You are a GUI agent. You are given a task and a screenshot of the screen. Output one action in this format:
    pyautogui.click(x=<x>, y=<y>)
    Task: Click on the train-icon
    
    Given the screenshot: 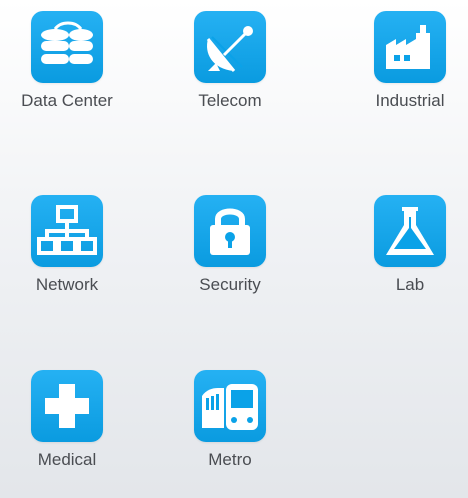 What is the action you would take?
    pyautogui.click(x=230, y=406)
    